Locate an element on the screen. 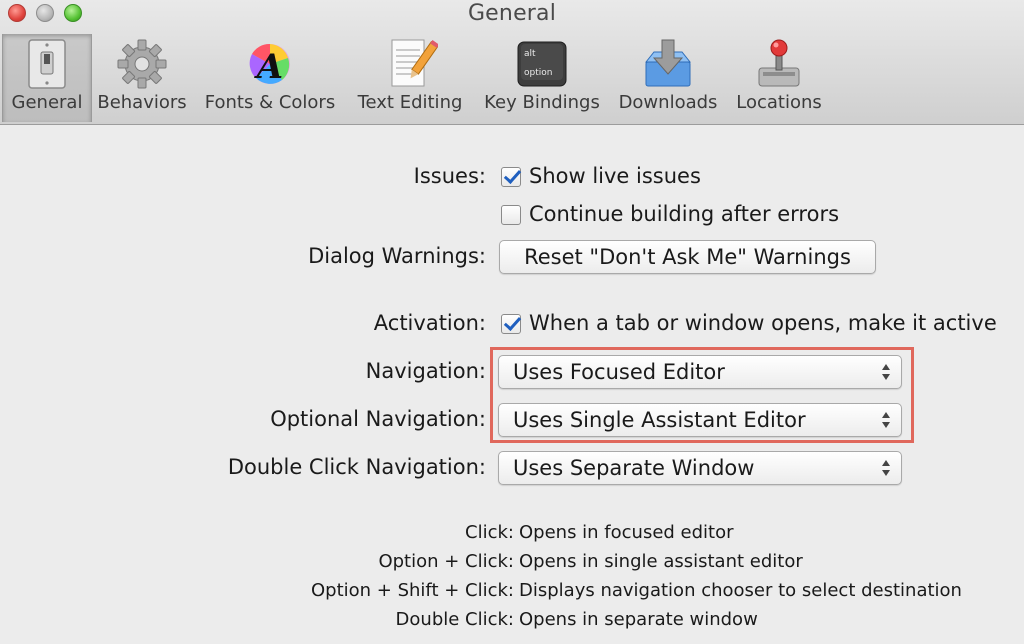 Image resolution: width=1024 pixels, height=644 pixels. help-gesture: Option + Click: is located at coordinates (446, 561).